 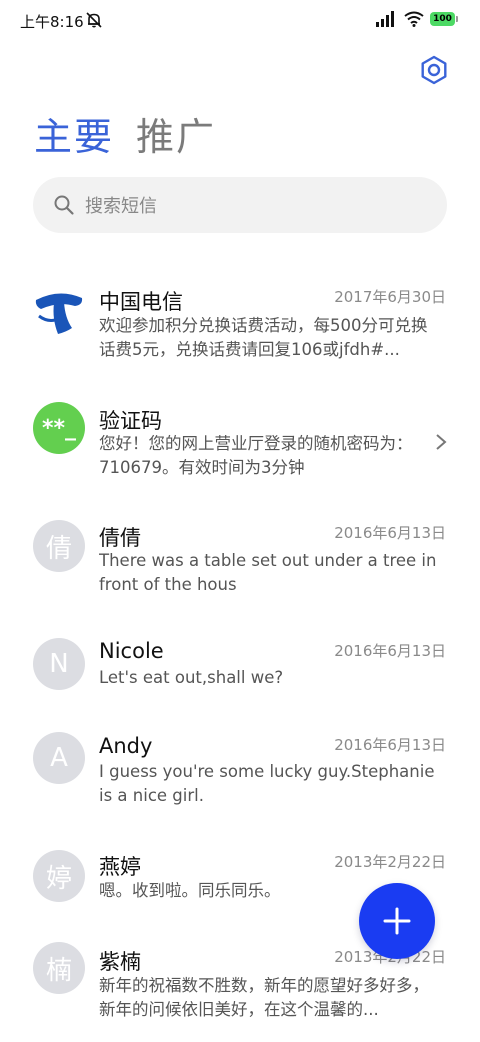 I want to click on status-icons: 100, so click(x=417, y=19).